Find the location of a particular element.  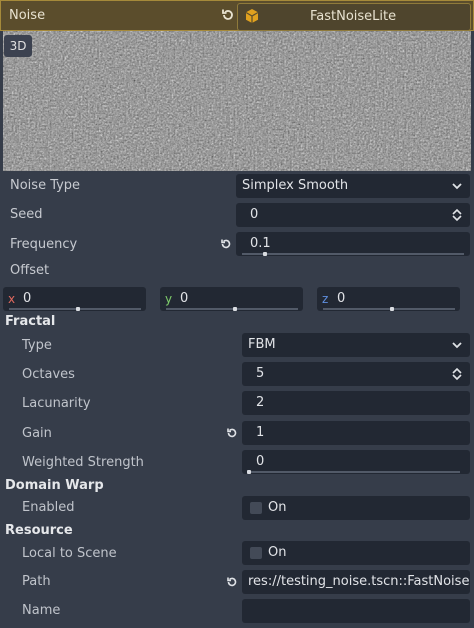

noise-type-dropdown: Simplex Smooth is located at coordinates (353, 186).